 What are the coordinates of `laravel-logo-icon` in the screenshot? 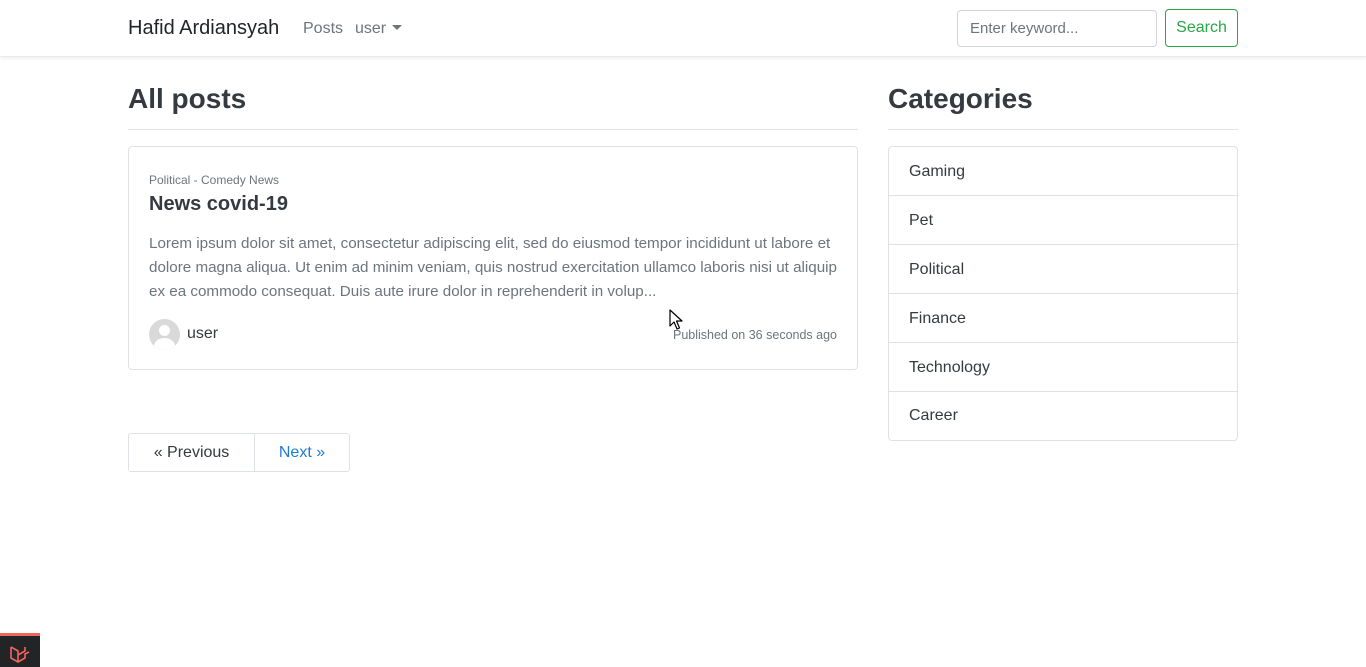 It's located at (20, 654).